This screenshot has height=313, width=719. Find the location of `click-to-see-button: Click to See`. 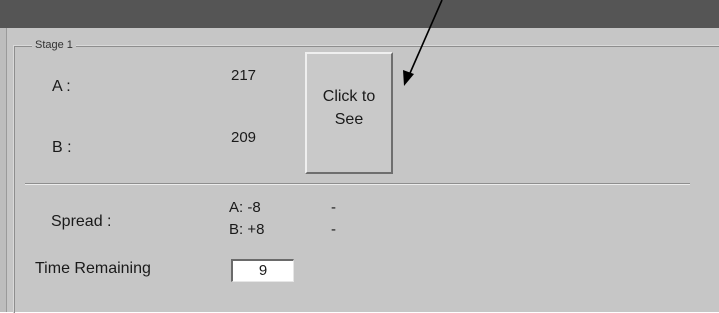

click-to-see-button: Click to See is located at coordinates (349, 113).